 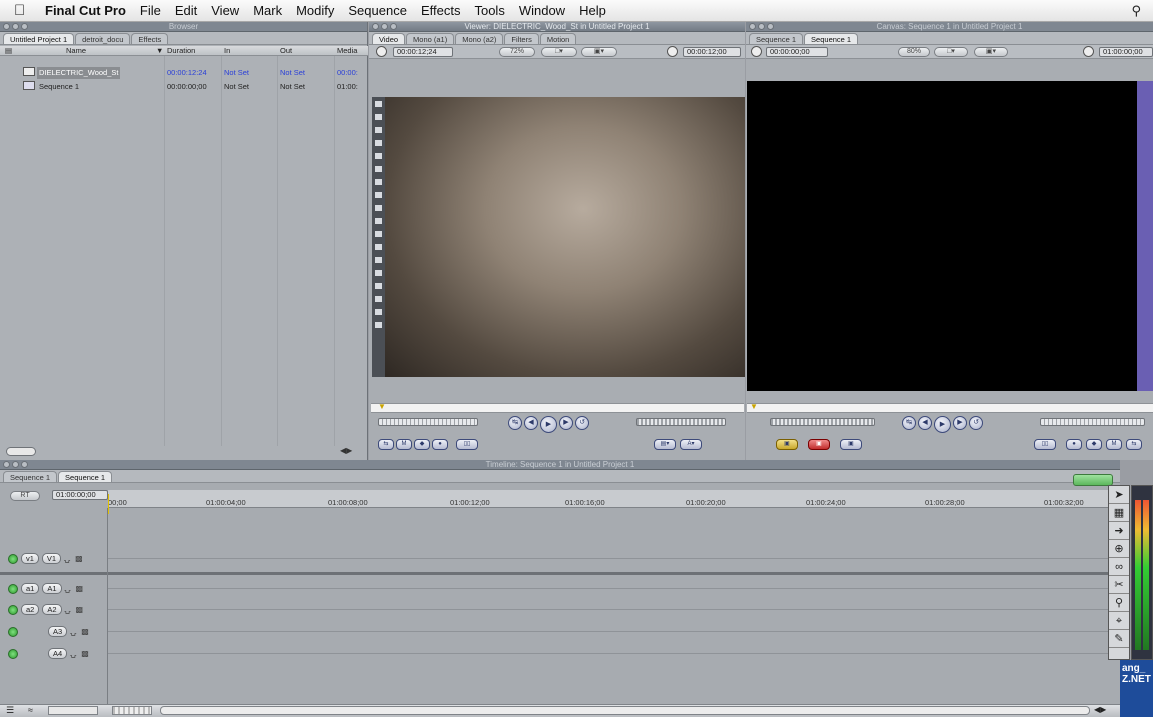 What do you see at coordinates (267, 10) in the screenshot?
I see `menu-mark: Mark` at bounding box center [267, 10].